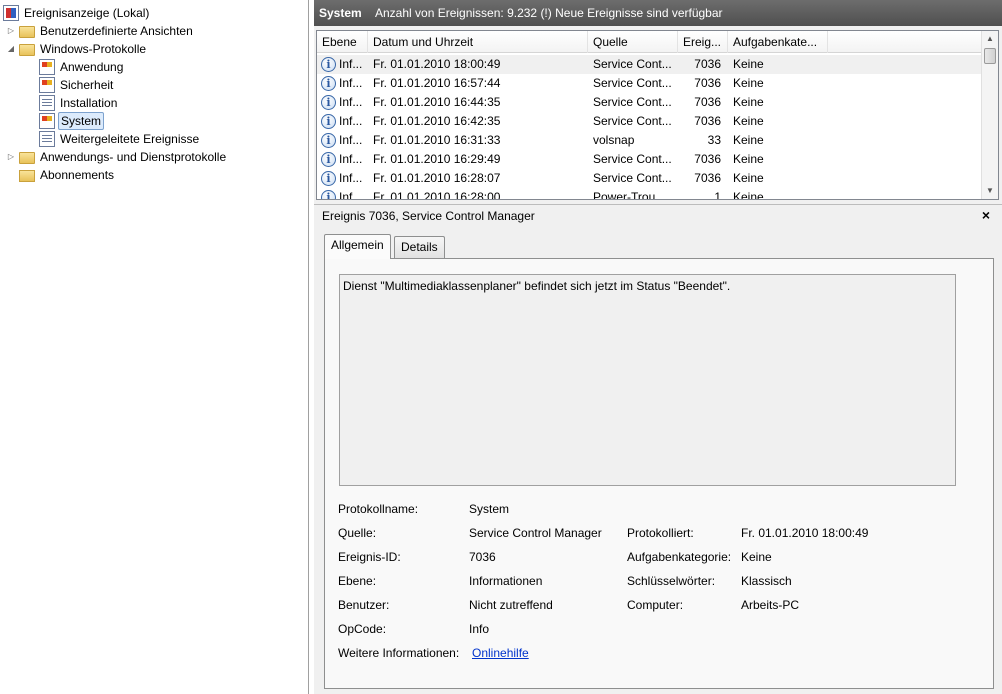 The height and width of the screenshot is (694, 1002). I want to click on subscription-icon, so click(27, 176).